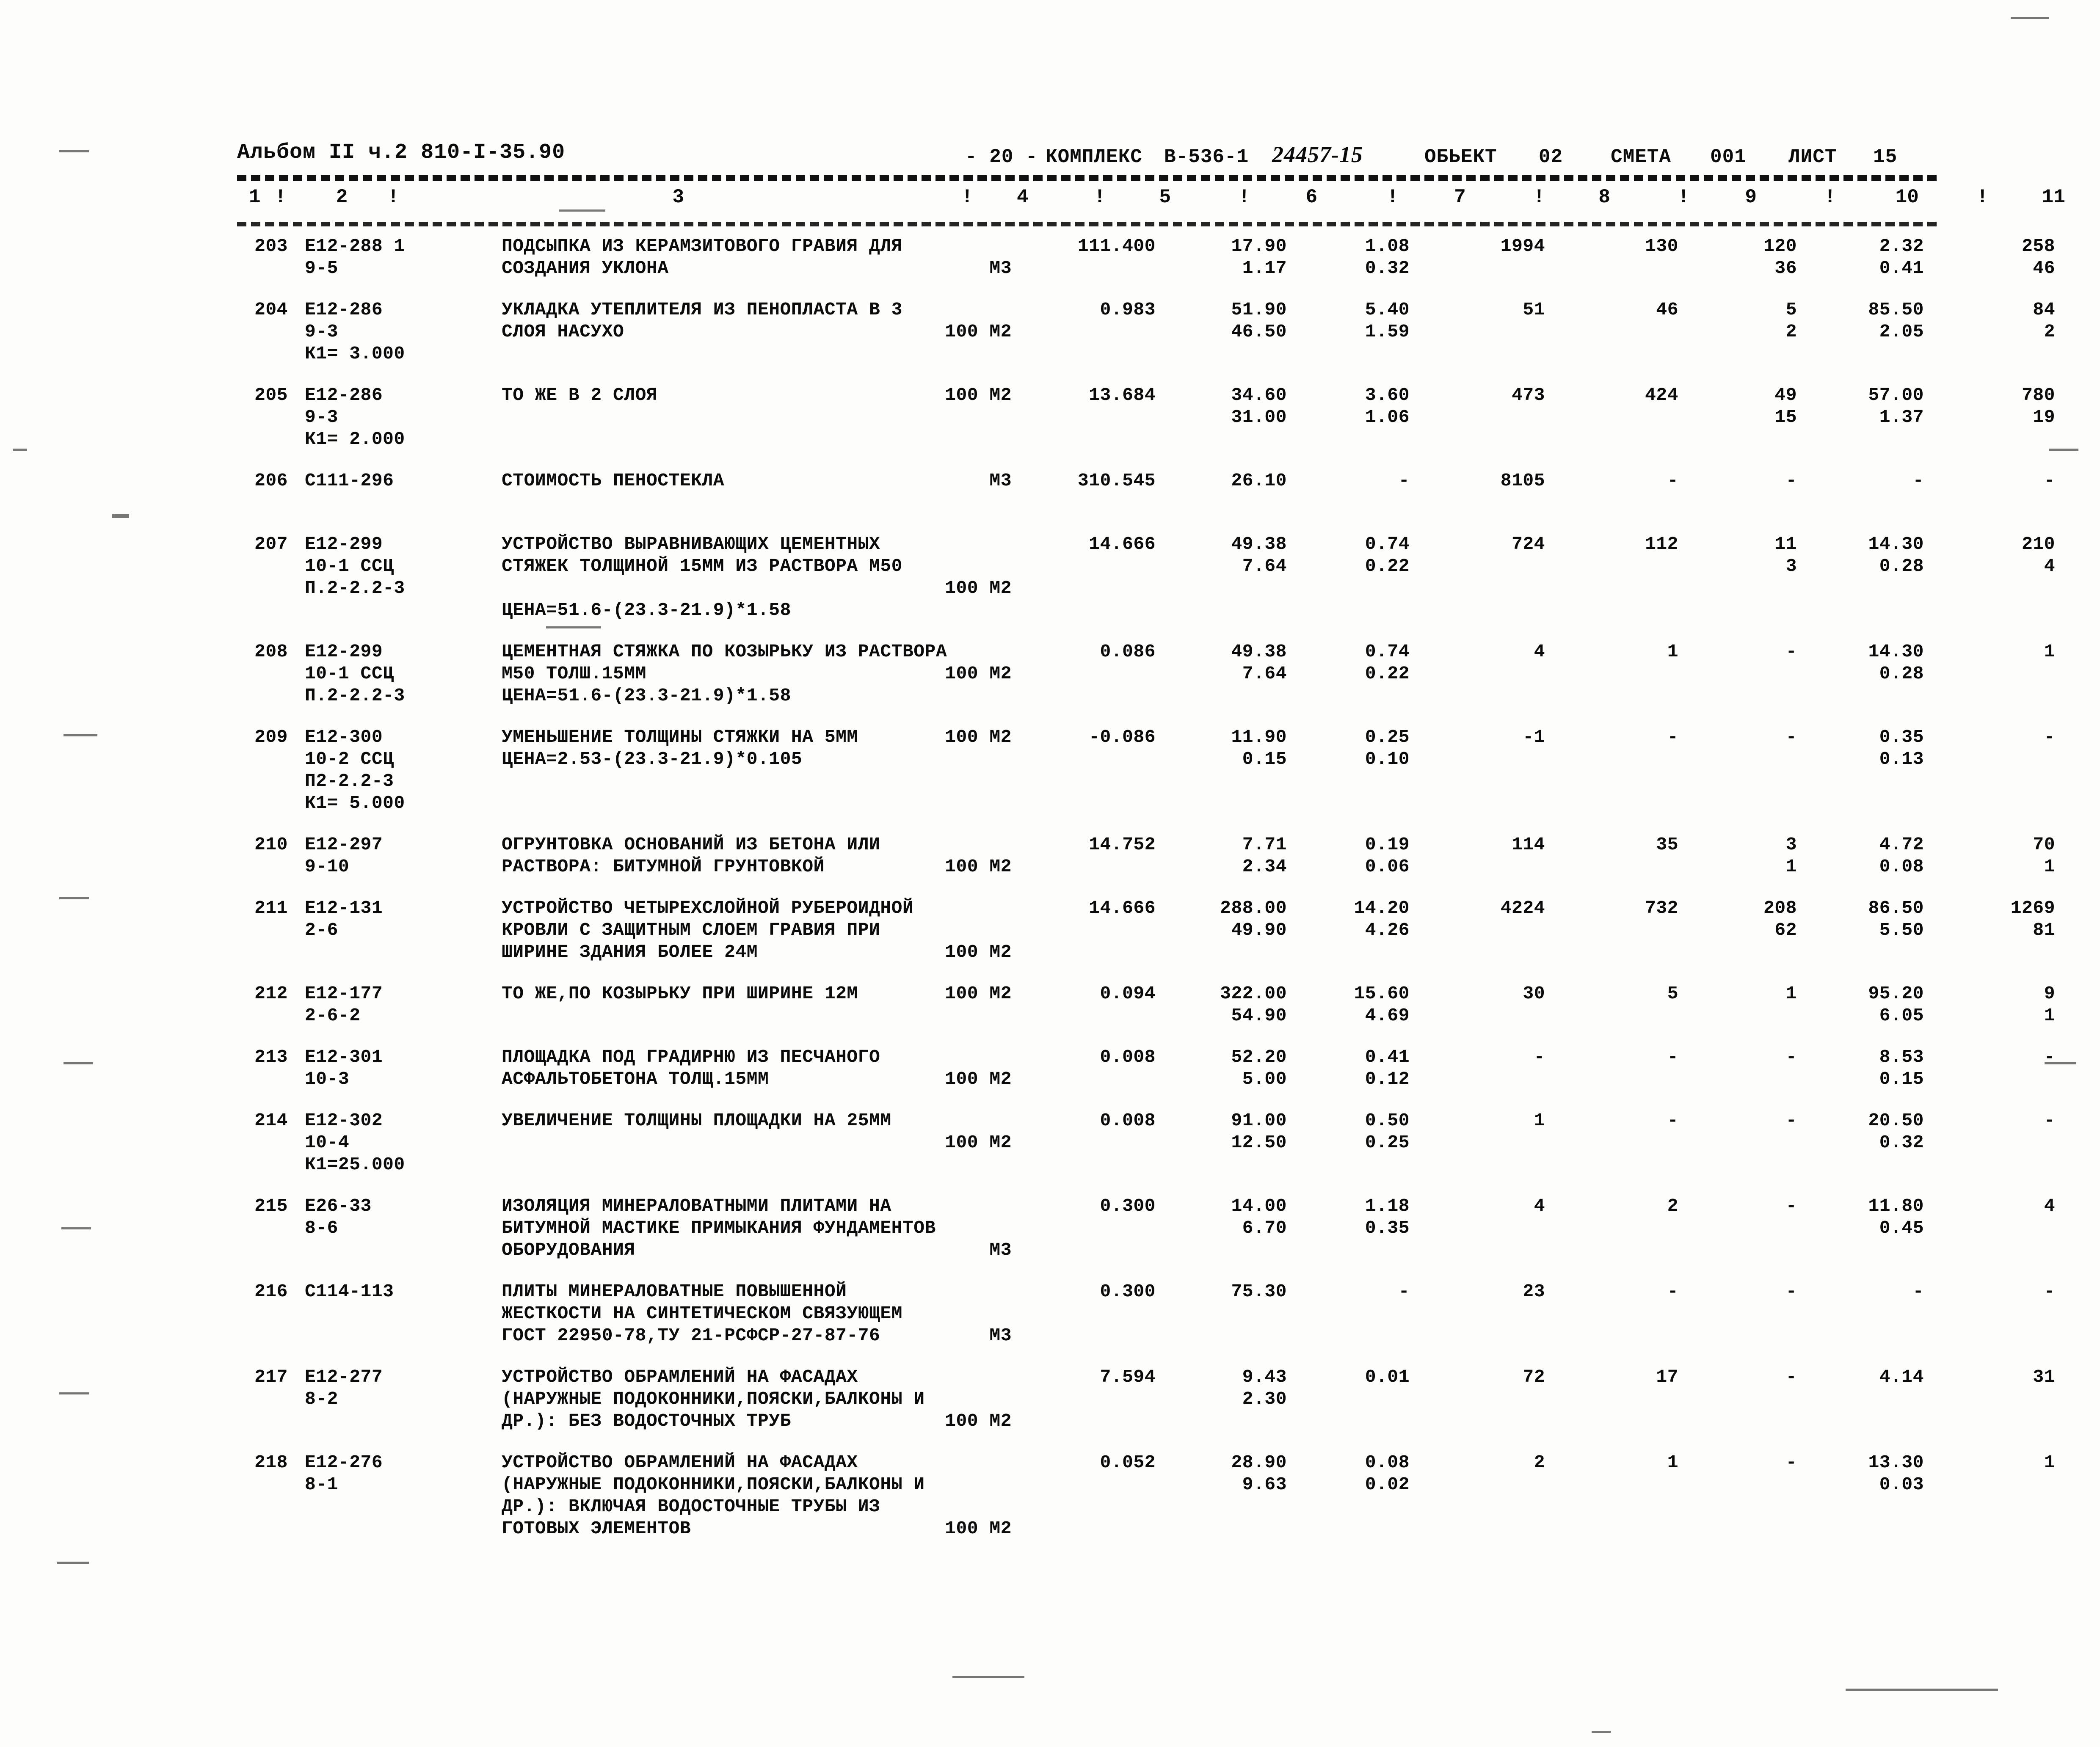 The width and height of the screenshot is (2100, 1747). Describe the element at coordinates (1901, 1228) in the screenshot. I see `col10-value-secondary: 0.45` at that location.